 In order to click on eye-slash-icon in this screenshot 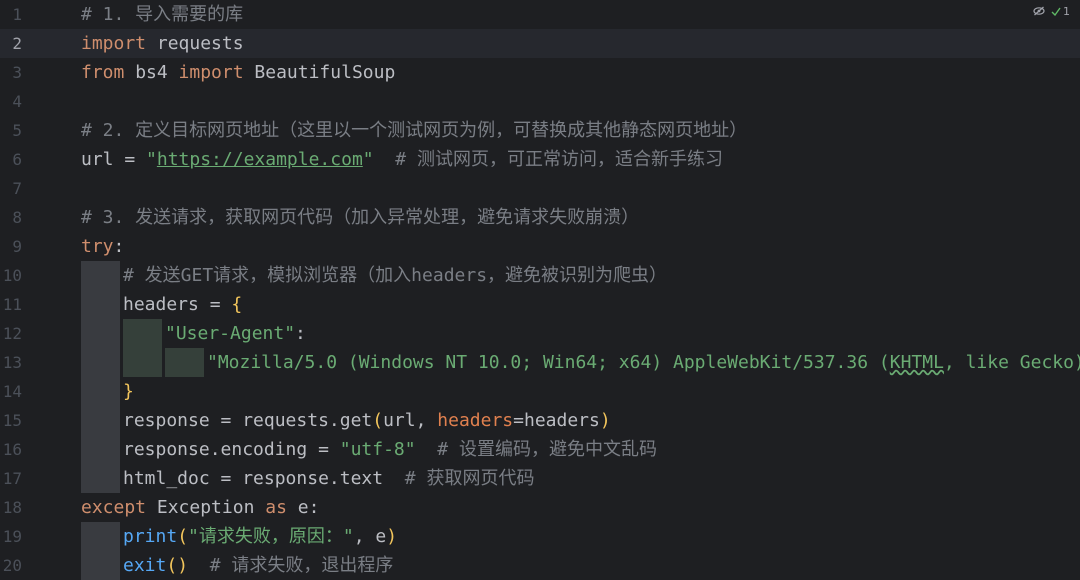, I will do `click(1039, 11)`.